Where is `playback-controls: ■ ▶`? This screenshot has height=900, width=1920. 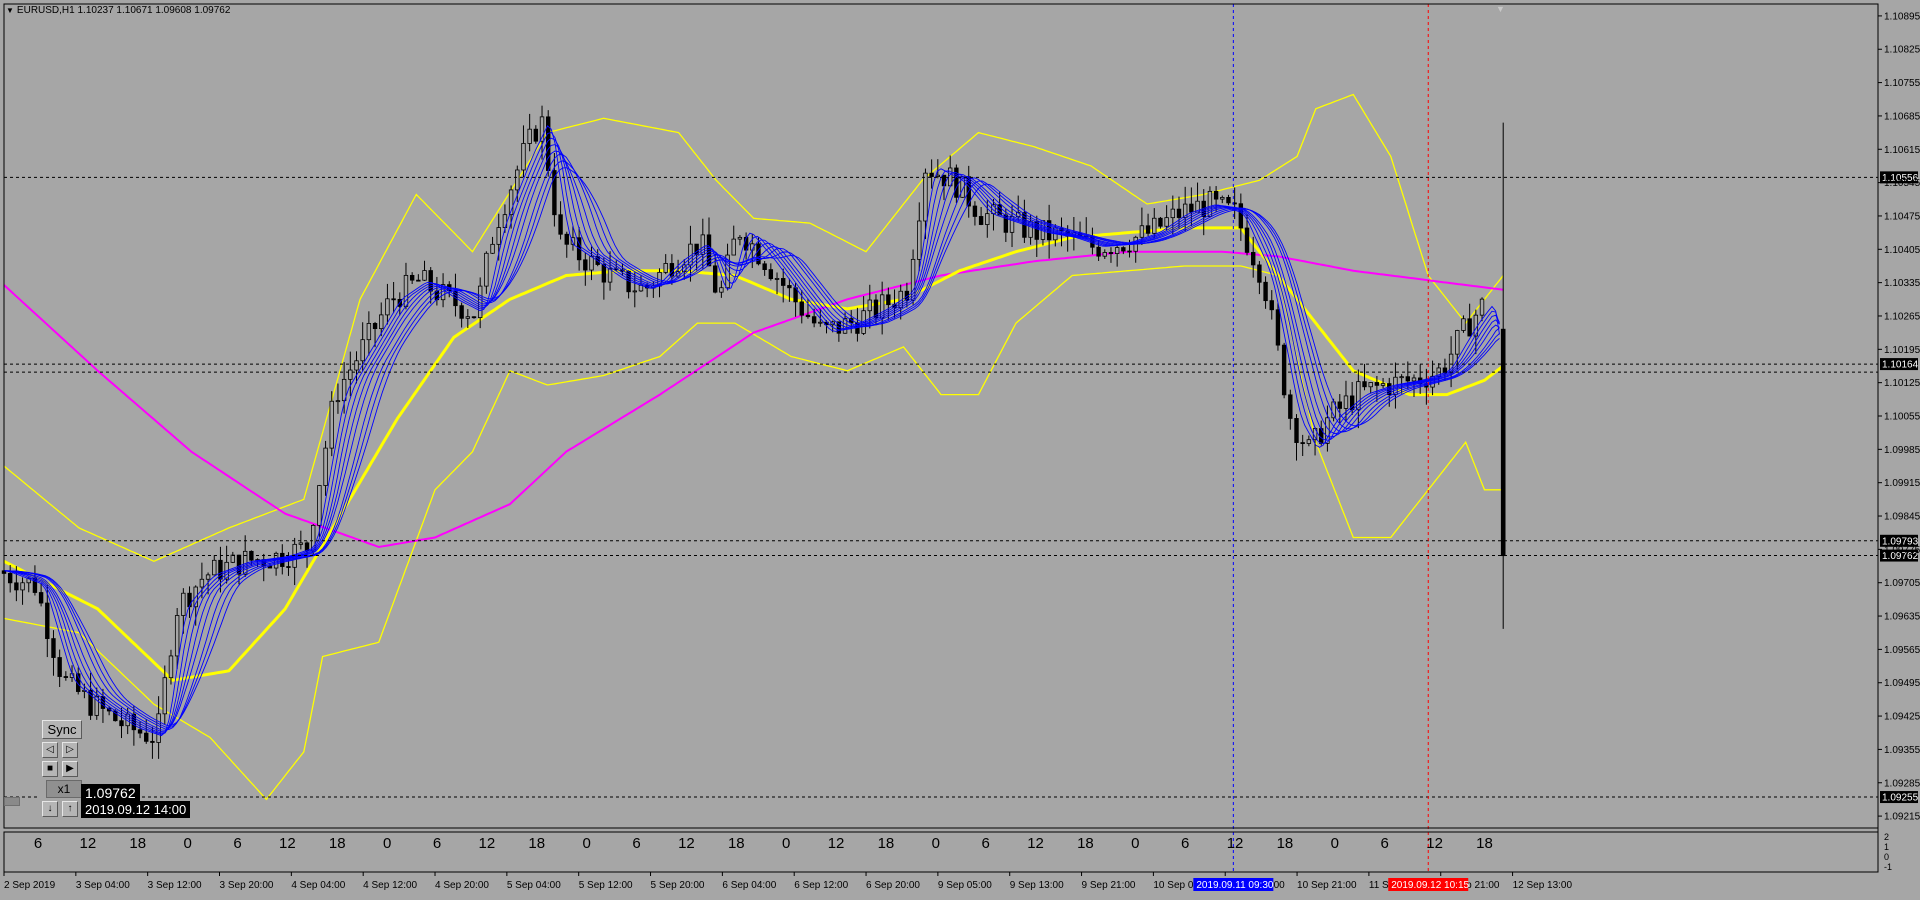 playback-controls: ■ ▶ is located at coordinates (64, 769).